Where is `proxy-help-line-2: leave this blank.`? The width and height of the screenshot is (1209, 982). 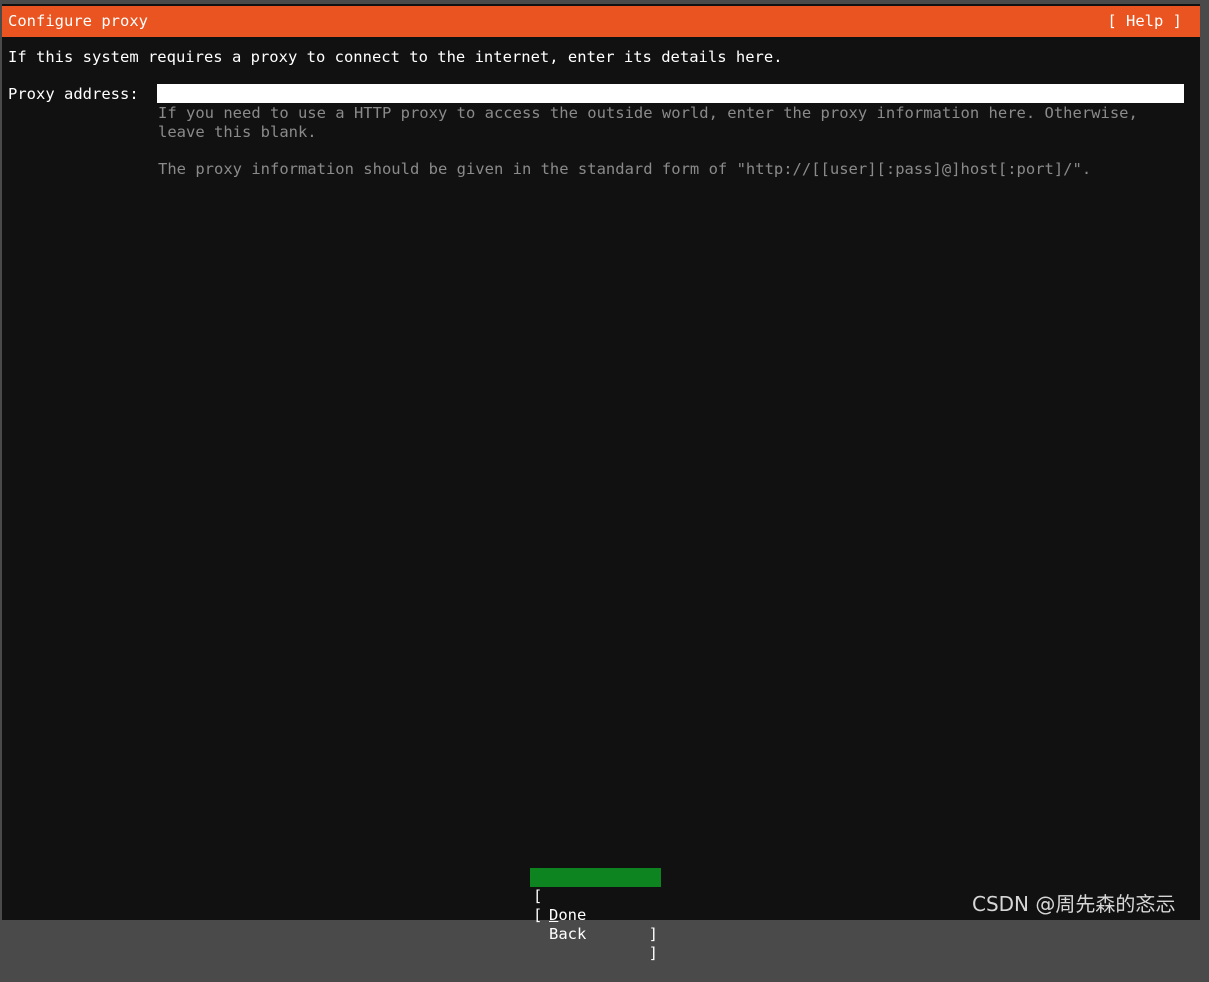
proxy-help-line-2: leave this blank. is located at coordinates (237, 132).